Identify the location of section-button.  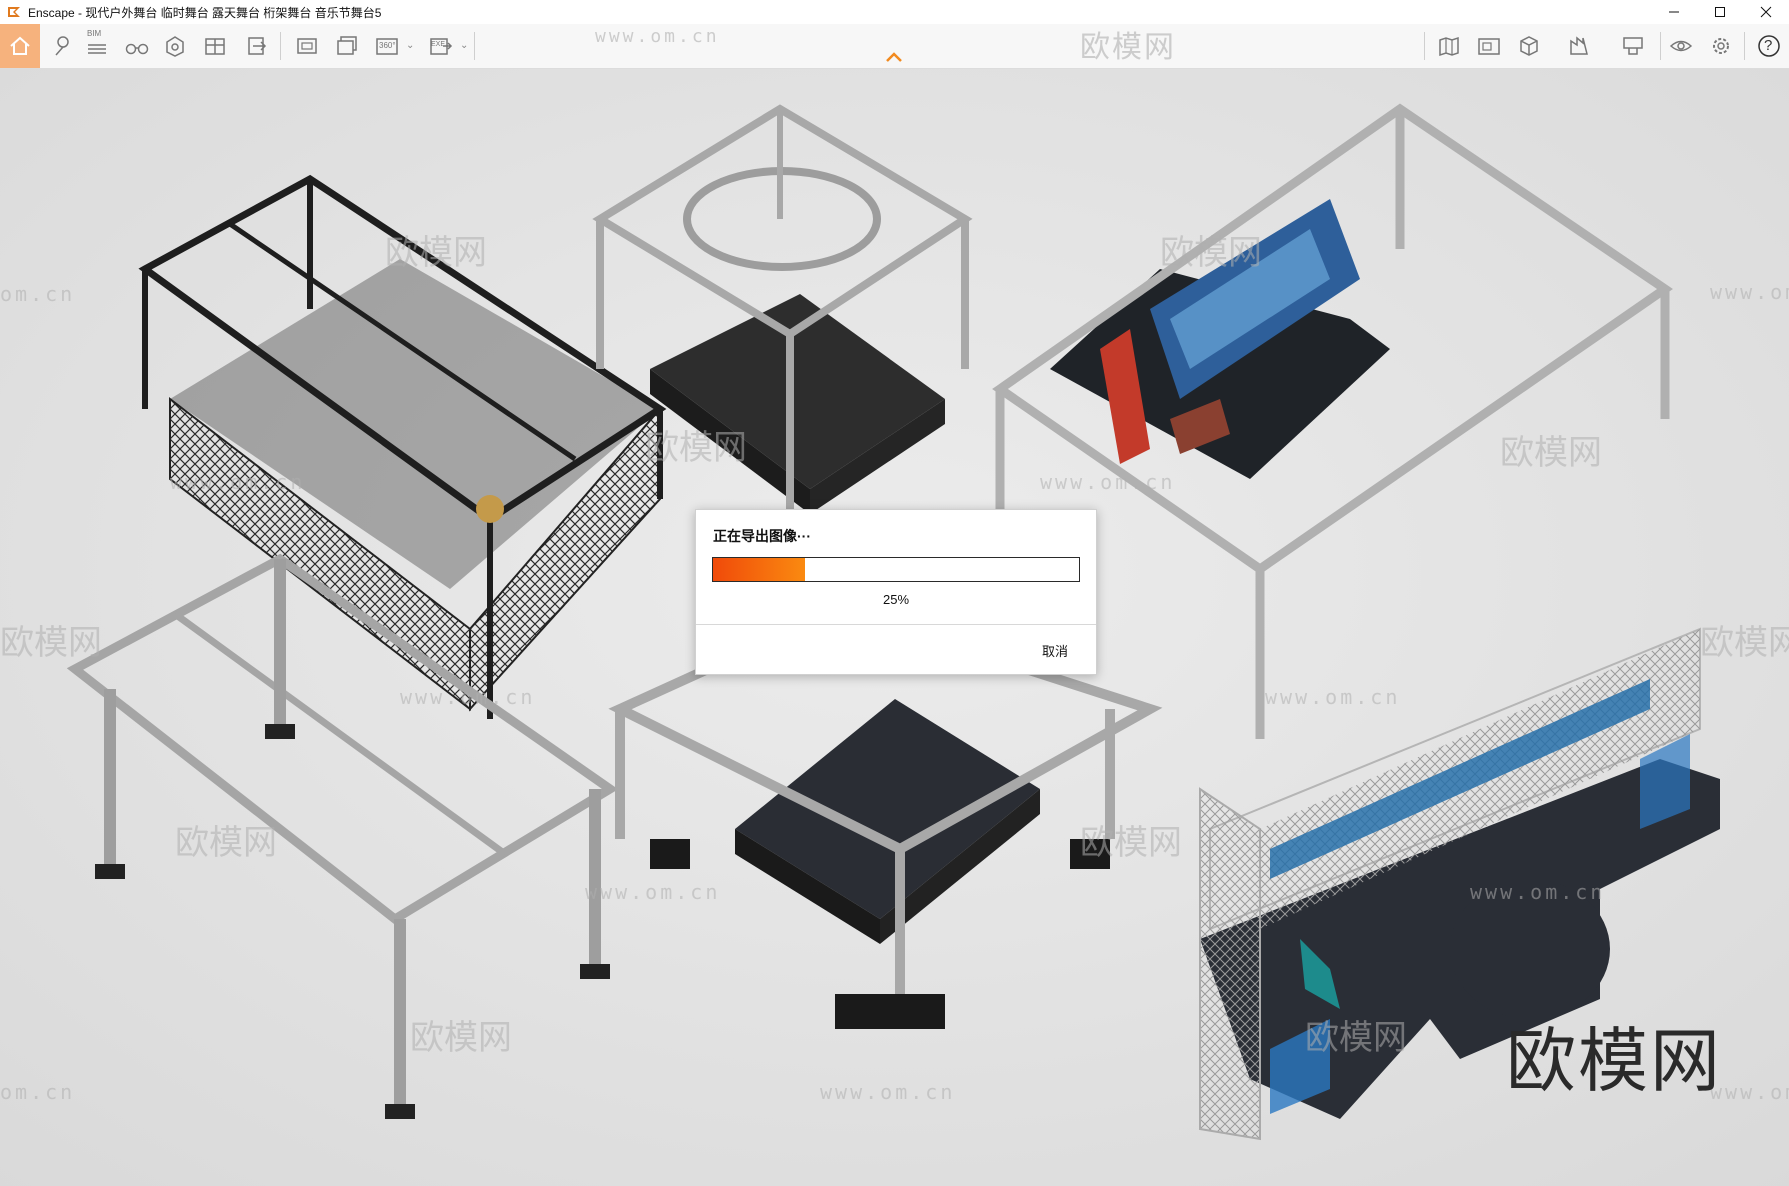
(1579, 46).